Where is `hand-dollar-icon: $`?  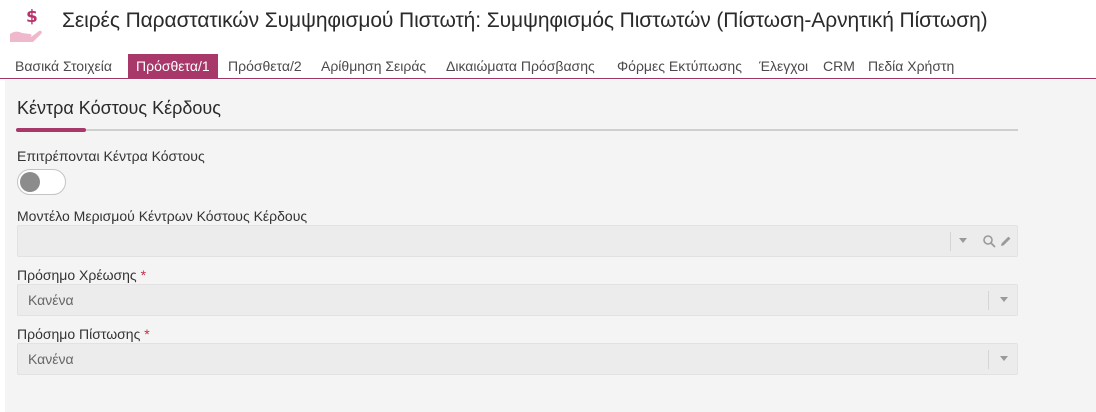
hand-dollar-icon: $ is located at coordinates (26, 24).